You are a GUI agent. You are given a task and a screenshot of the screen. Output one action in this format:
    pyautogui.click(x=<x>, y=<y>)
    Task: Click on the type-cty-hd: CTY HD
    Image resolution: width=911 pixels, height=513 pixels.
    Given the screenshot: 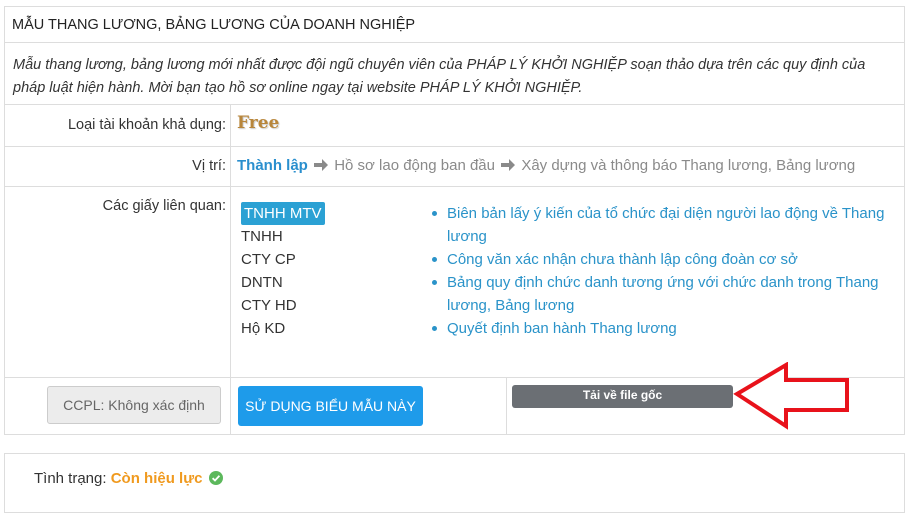 What is the action you would take?
    pyautogui.click(x=283, y=305)
    